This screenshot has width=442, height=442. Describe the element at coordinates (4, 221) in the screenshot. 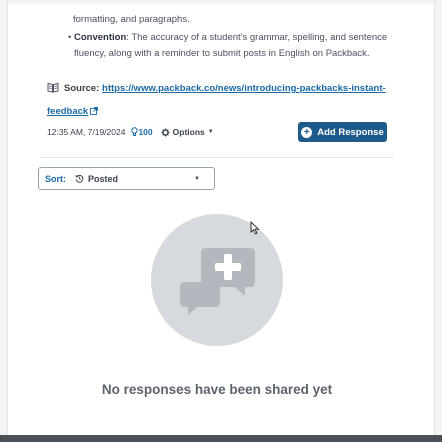

I see `left-gutter` at that location.